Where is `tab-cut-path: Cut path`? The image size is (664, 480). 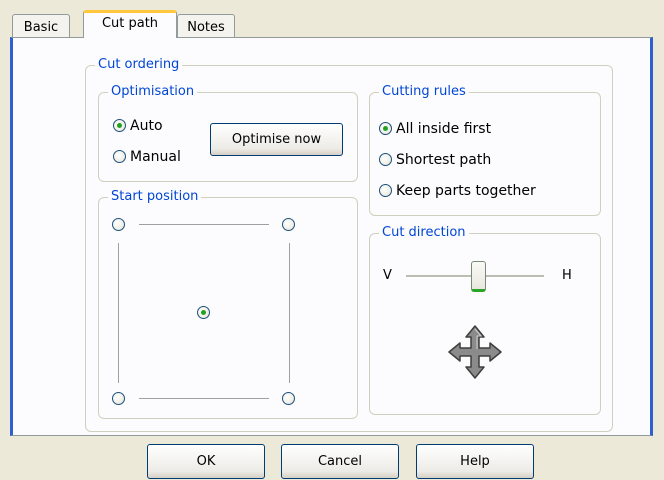 tab-cut-path: Cut path is located at coordinates (130, 24).